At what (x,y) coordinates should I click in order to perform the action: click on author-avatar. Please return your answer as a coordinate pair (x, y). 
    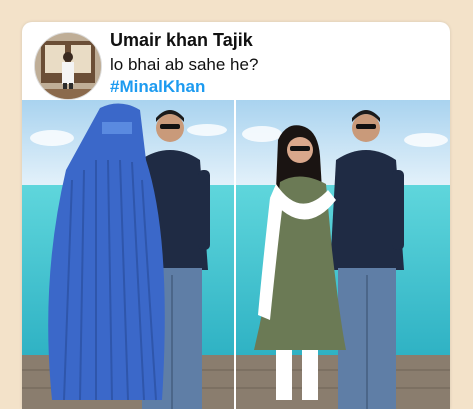
    Looking at the image, I should click on (68, 66).